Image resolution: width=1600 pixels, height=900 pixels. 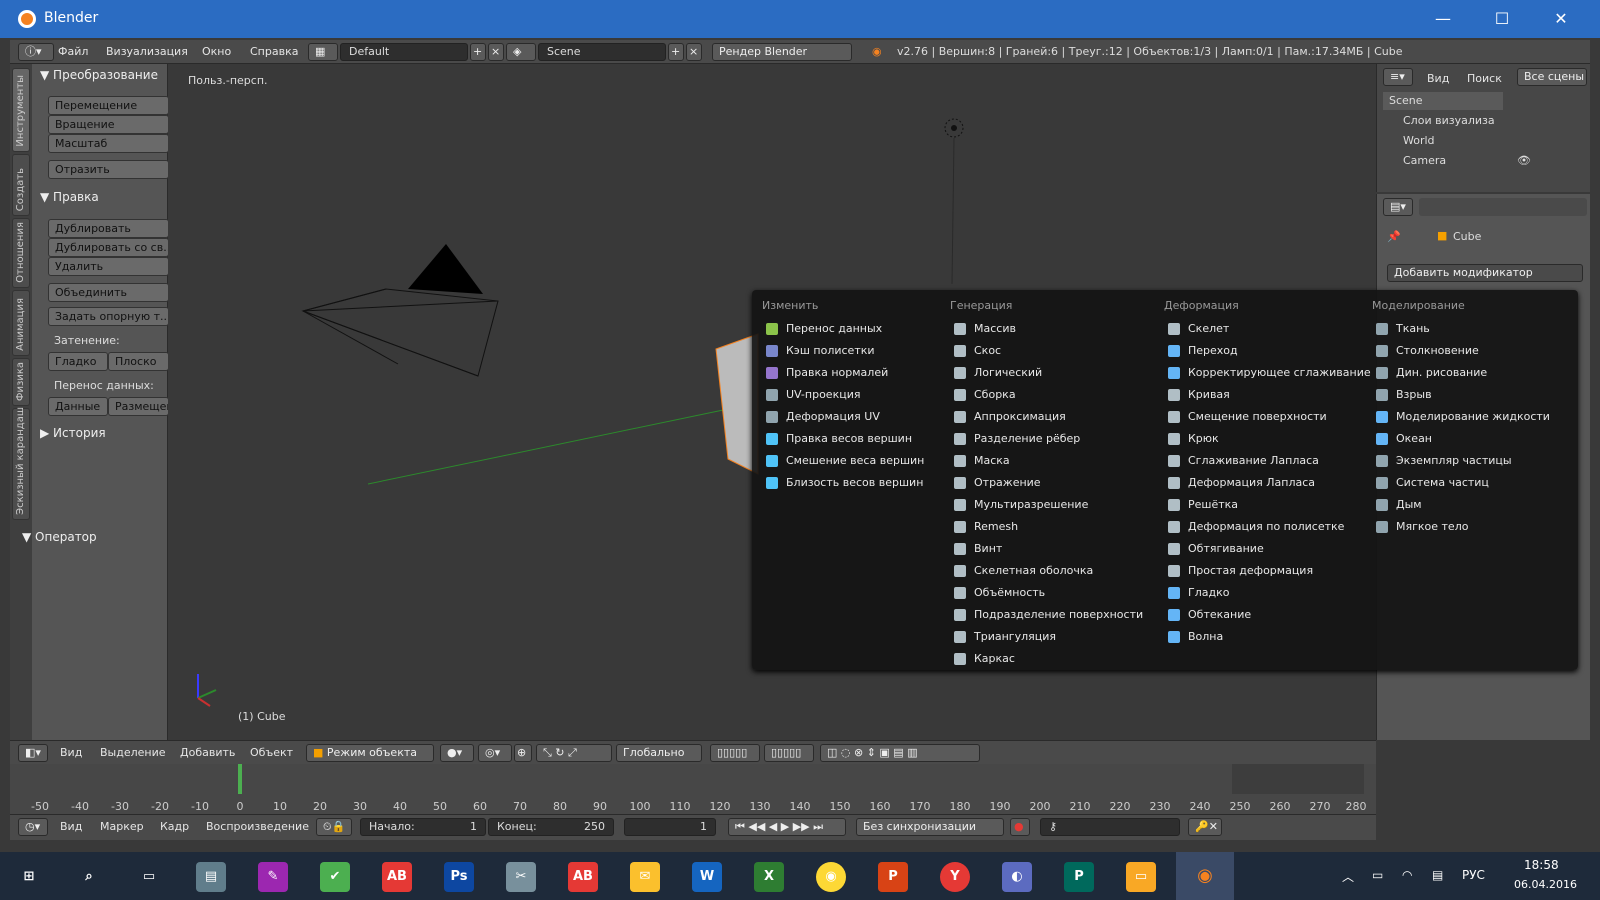 What do you see at coordinates (108, 228) in the screenshot?
I see `duplicate-button: Дублировать` at bounding box center [108, 228].